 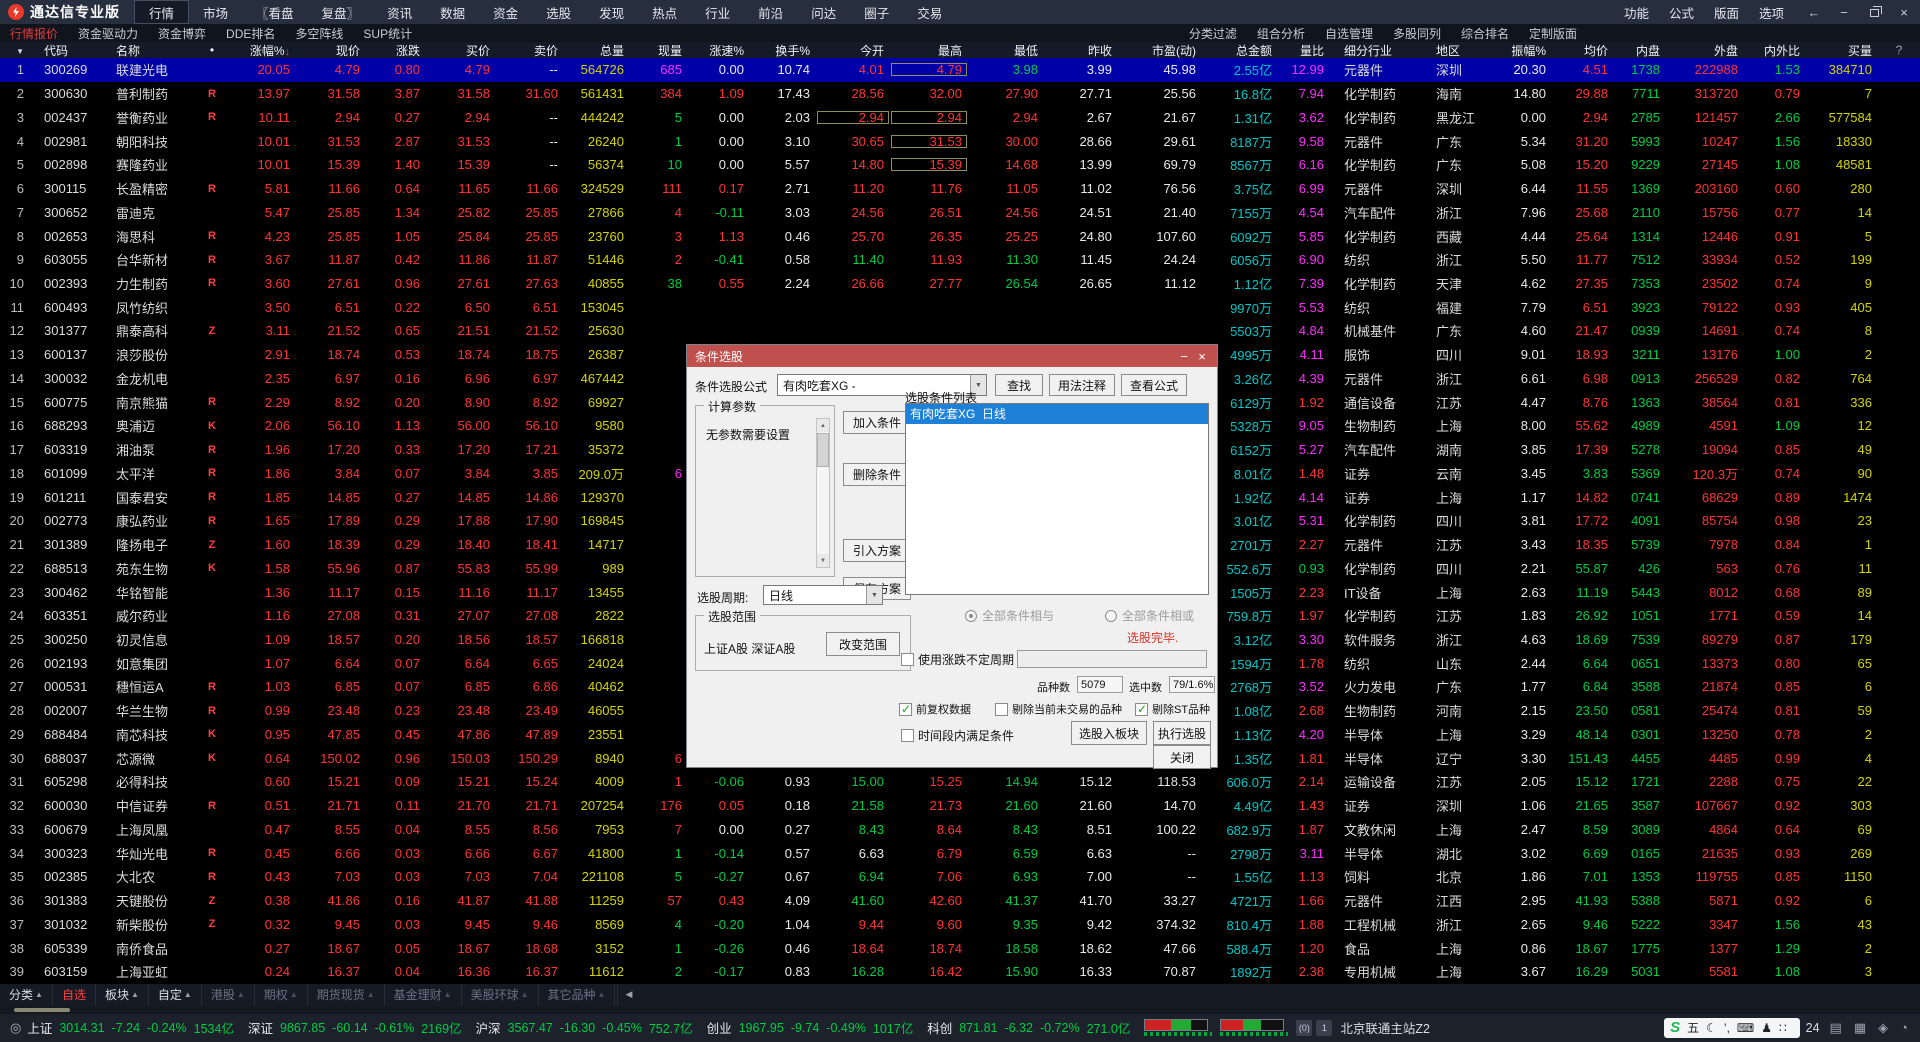 What do you see at coordinates (530, 141) in the screenshot?
I see `cell-sell: --` at bounding box center [530, 141].